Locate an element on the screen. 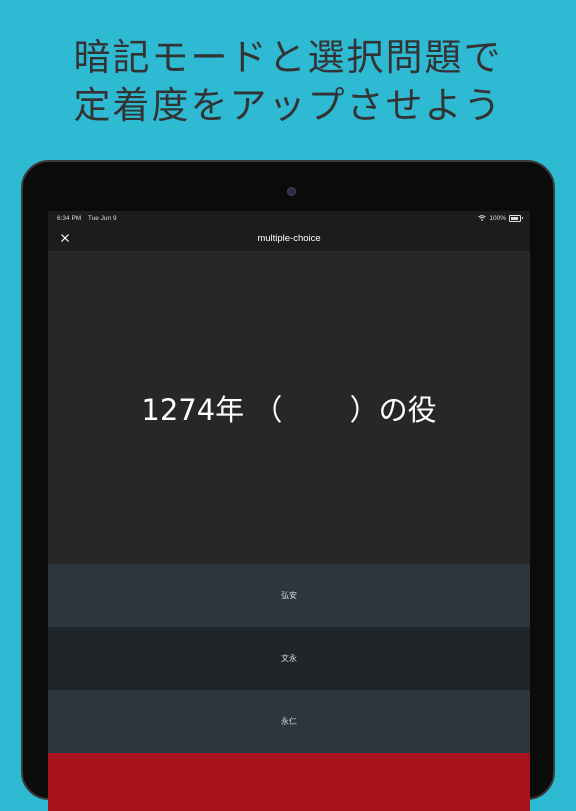 This screenshot has height=811, width=576. choice-label: 弘安 is located at coordinates (289, 595).